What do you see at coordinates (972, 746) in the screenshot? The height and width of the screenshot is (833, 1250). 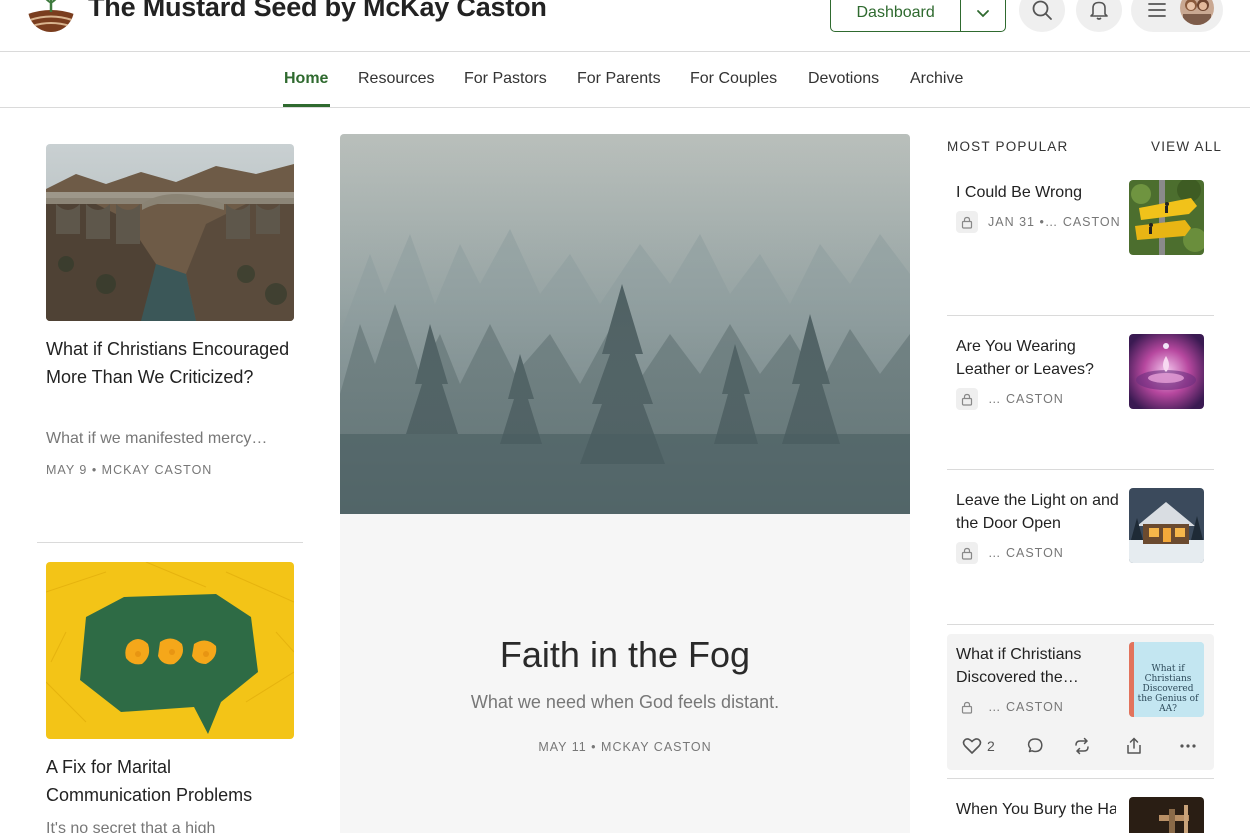 I see `heart-icon` at bounding box center [972, 746].